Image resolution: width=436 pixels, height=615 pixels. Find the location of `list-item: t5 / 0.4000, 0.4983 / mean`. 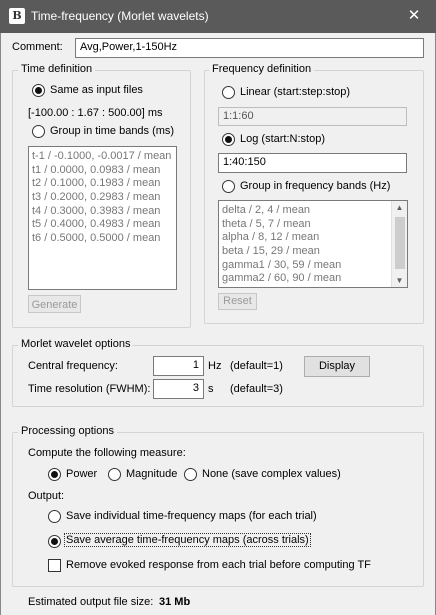

list-item: t5 / 0.4000, 0.4983 / mean is located at coordinates (96, 224).